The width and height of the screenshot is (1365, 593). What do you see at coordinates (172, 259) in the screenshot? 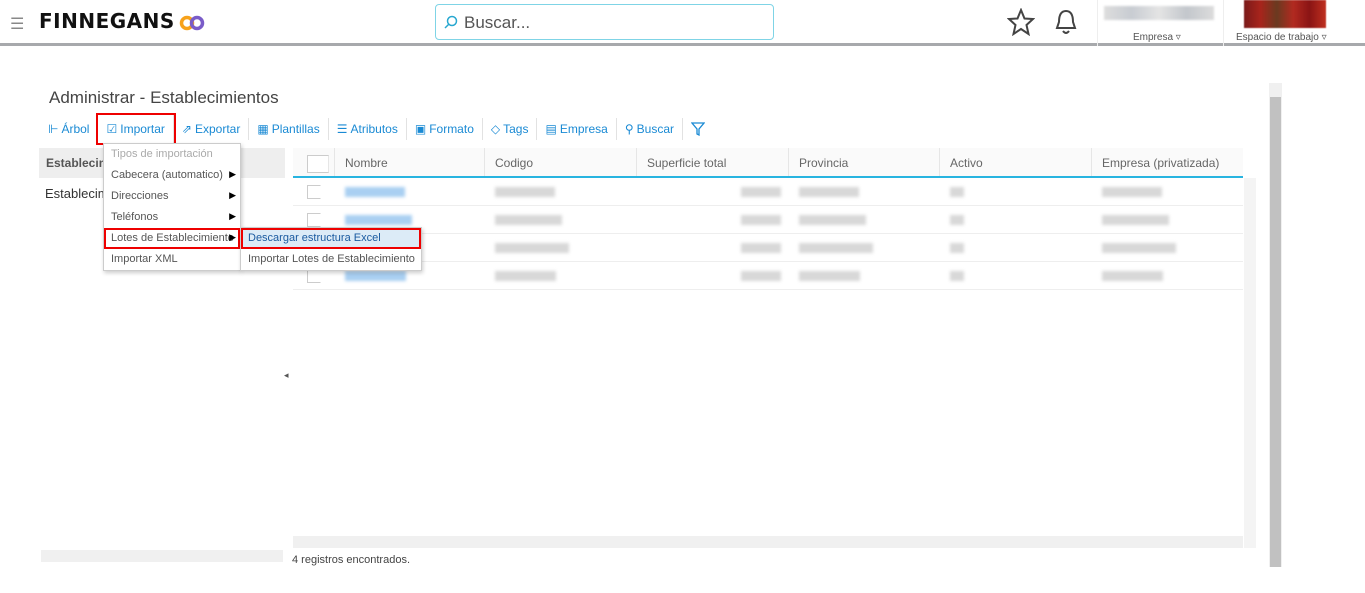
I see `menu-item-xml: Importar XML` at bounding box center [172, 259].